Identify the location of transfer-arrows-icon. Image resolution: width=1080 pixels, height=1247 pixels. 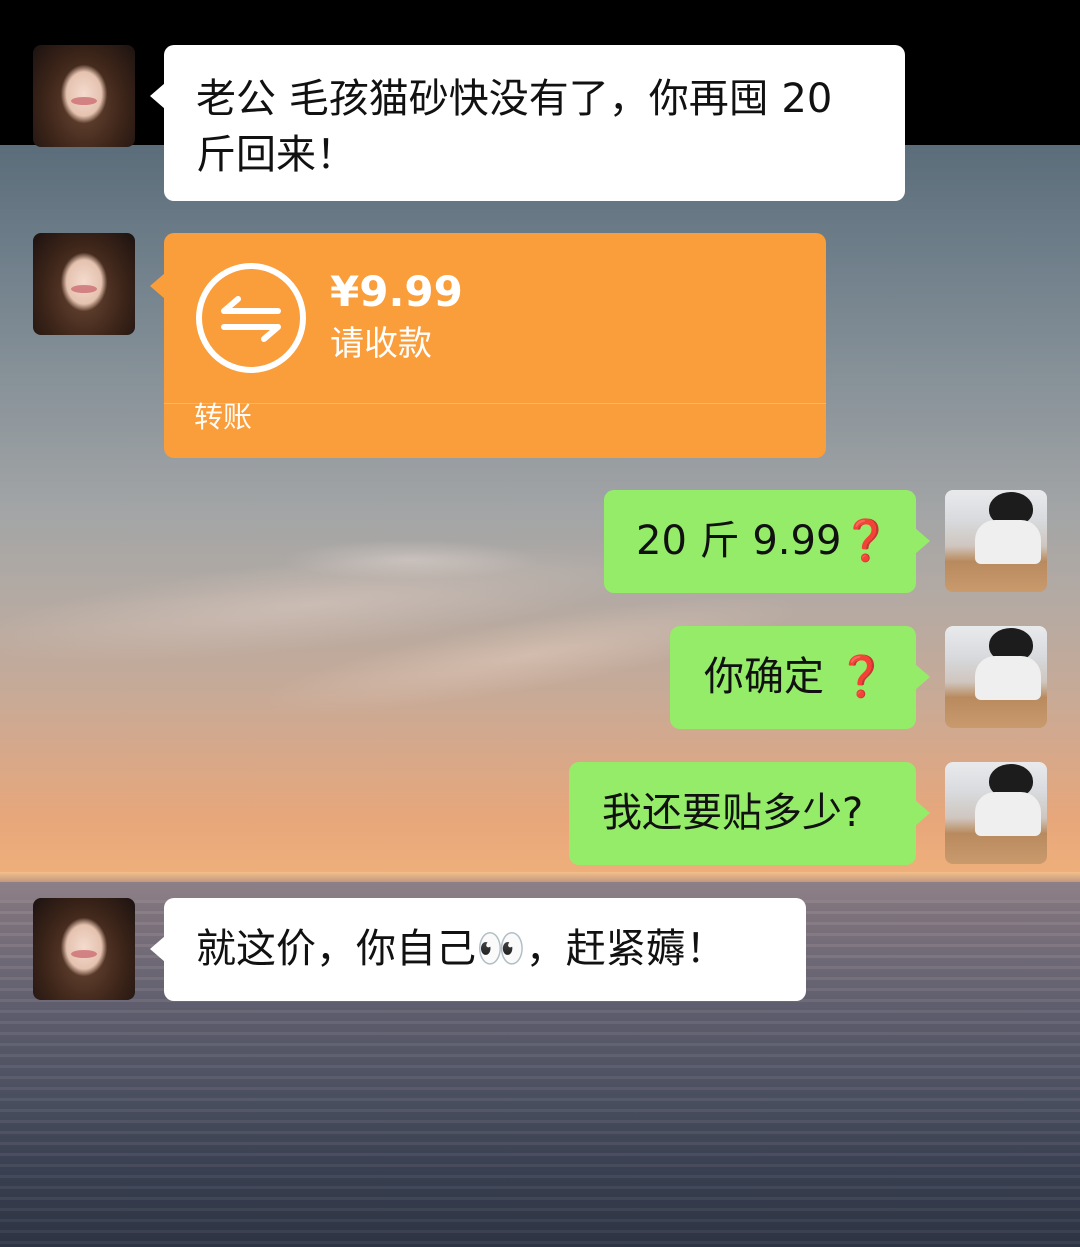
(251, 318).